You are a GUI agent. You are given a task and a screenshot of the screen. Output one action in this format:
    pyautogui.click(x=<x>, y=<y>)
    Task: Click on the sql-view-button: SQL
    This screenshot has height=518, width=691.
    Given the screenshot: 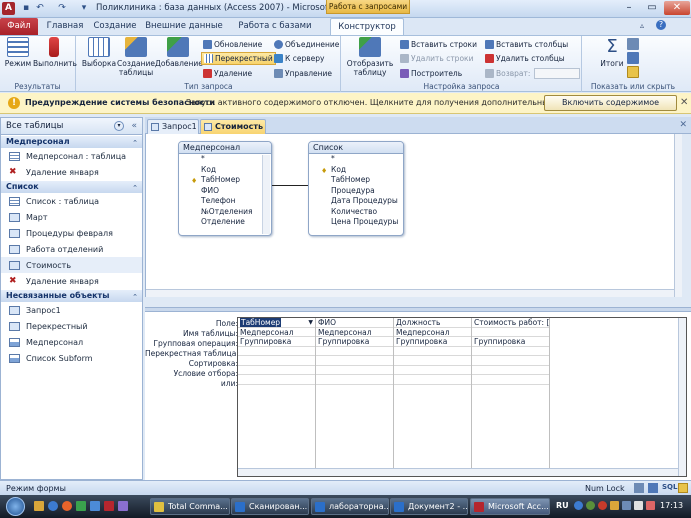 What is the action you would take?
    pyautogui.click(x=669, y=487)
    